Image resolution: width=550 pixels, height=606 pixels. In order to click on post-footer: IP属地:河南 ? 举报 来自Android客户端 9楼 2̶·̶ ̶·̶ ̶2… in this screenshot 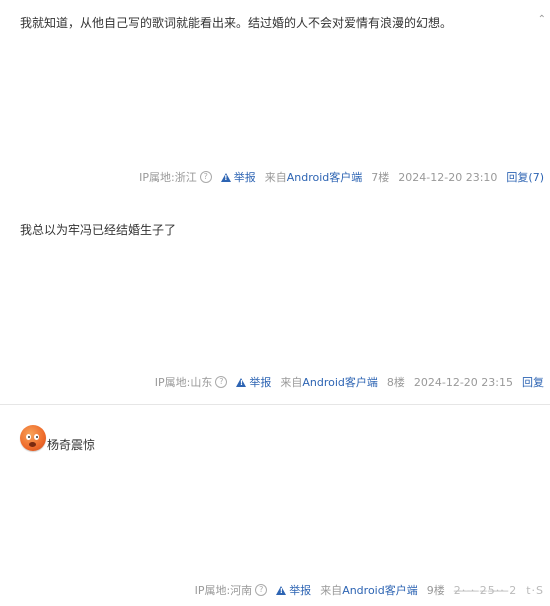, I will do `click(365, 590)`.